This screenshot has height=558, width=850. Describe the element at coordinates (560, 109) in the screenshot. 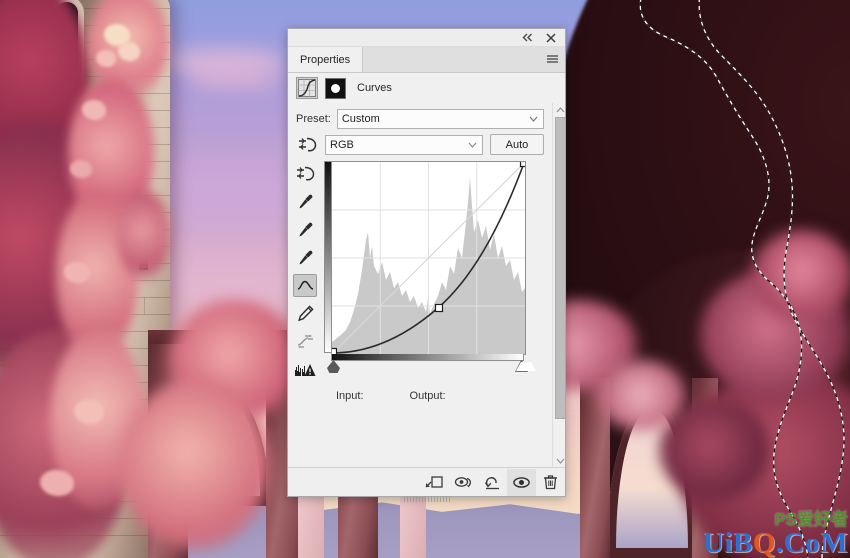

I see `scroll-up-icon` at that location.